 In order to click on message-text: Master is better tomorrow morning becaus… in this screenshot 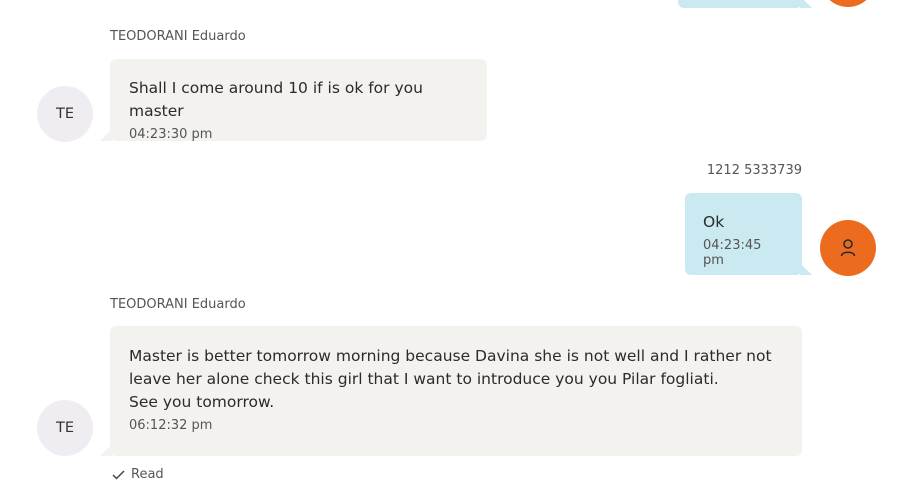, I will do `click(450, 379)`.